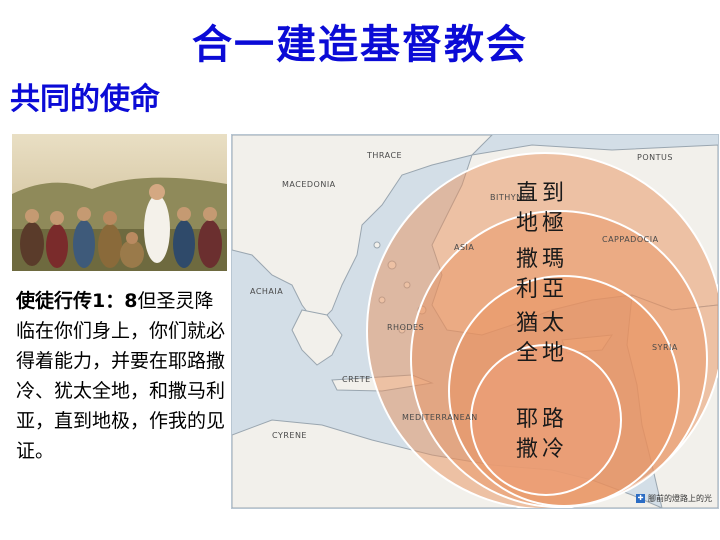  Describe the element at coordinates (119, 202) in the screenshot. I see `apostles-illustration` at that location.